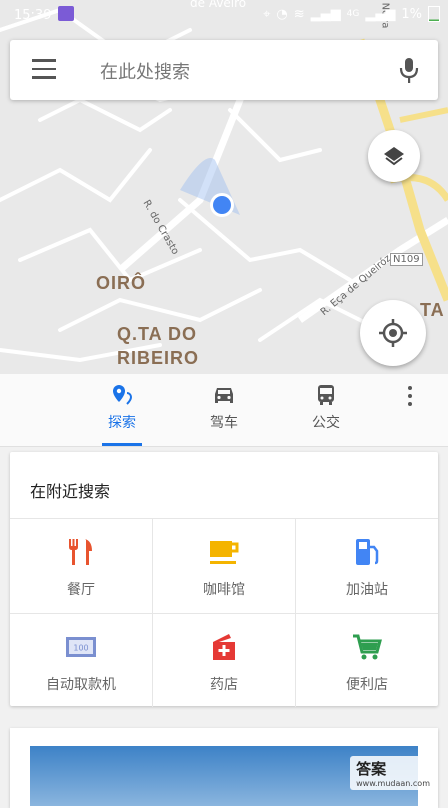 The height and width of the screenshot is (808, 448). Describe the element at coordinates (325, 14) in the screenshot. I see `signal-icon: ▂▄▆` at that location.